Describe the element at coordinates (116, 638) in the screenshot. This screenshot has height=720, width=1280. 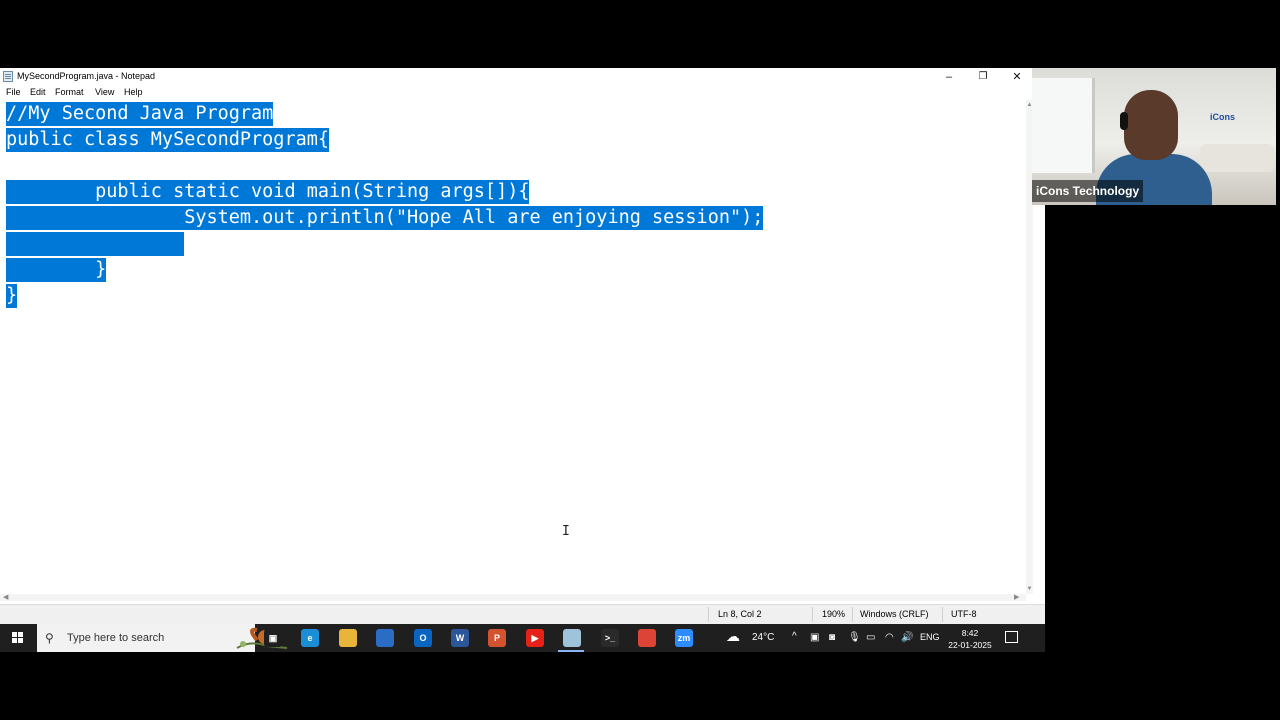
I see `search-placeholder: Type here to search` at that location.